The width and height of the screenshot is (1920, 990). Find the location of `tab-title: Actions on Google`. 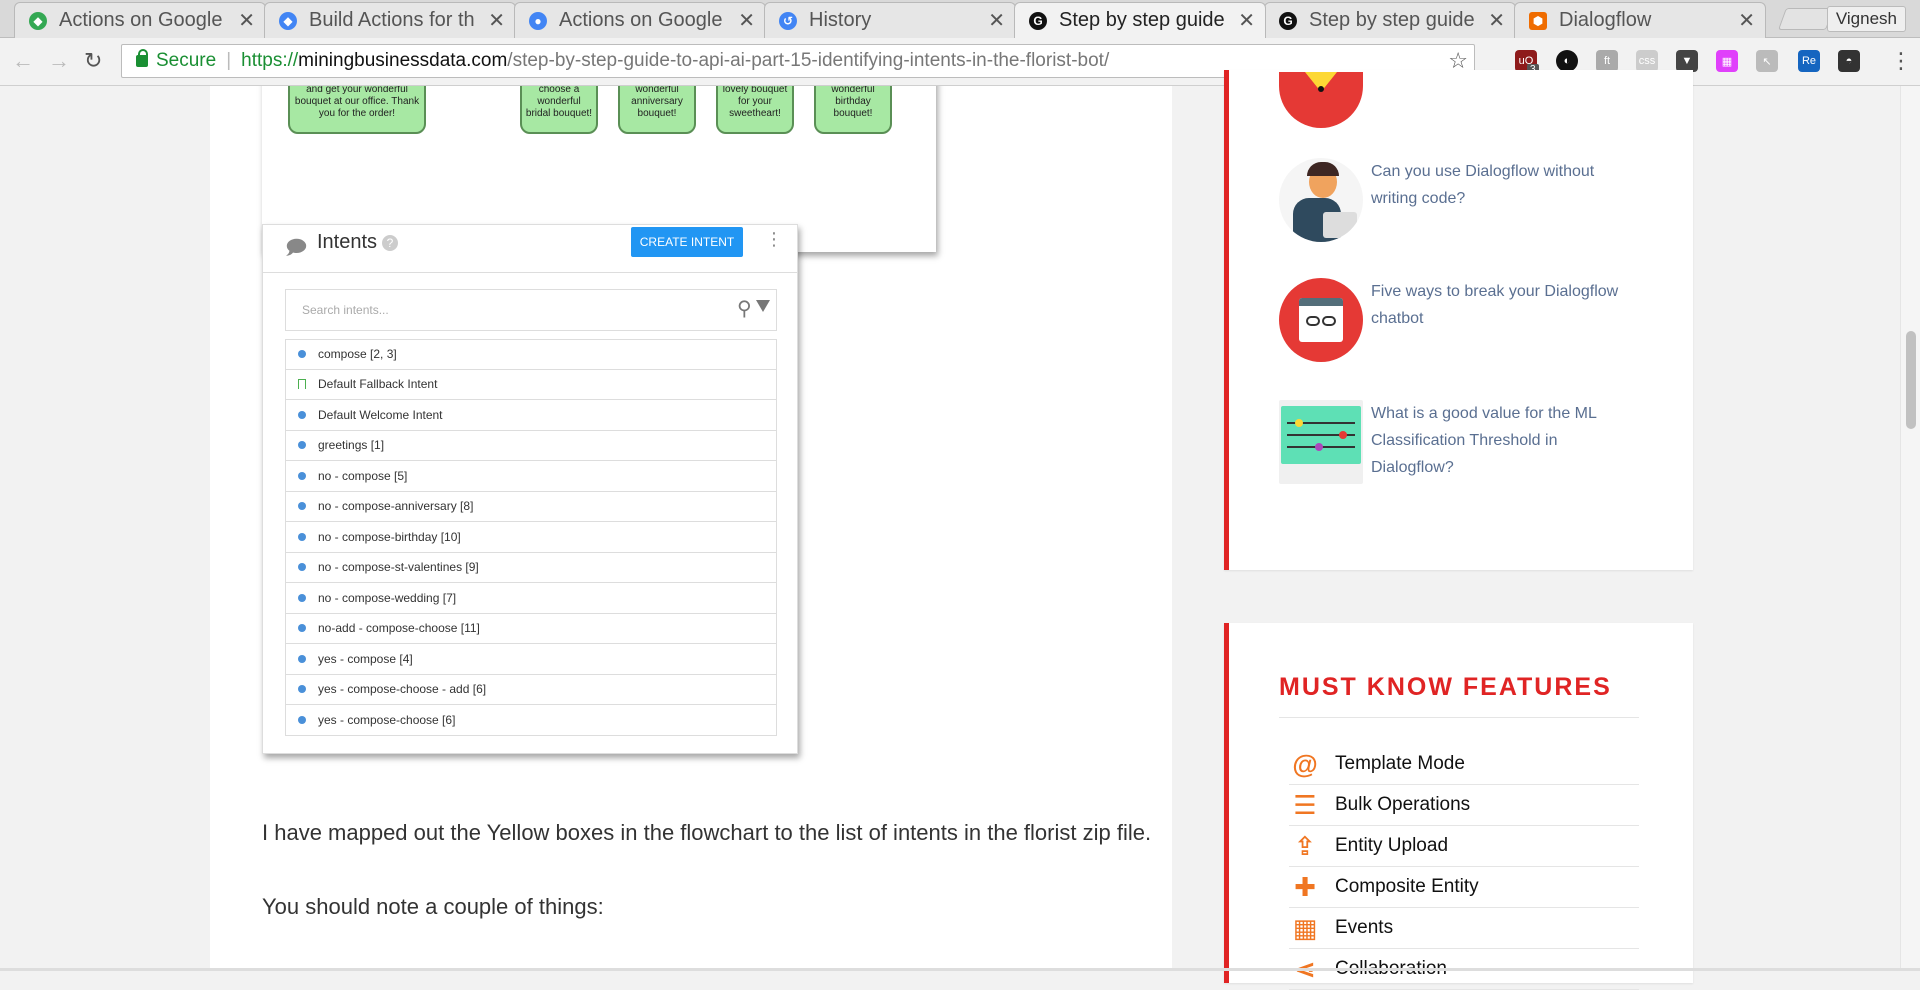

tab-title: Actions on Google is located at coordinates (141, 20).